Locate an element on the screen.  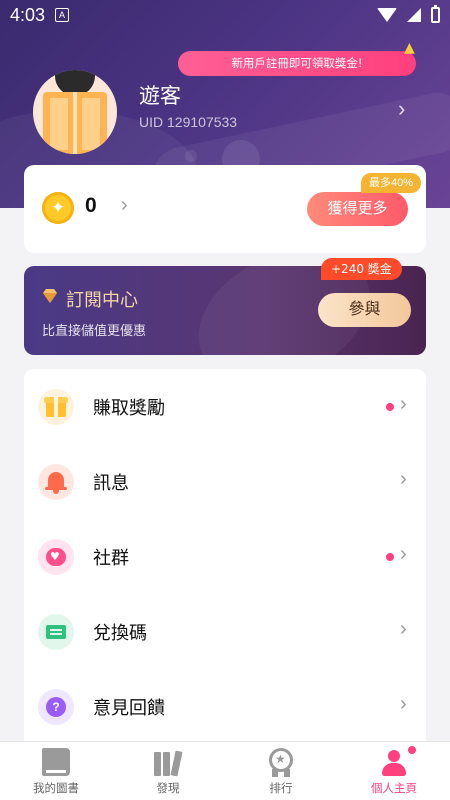
nav-tab-label: 我的圖書 is located at coordinates (56, 788).